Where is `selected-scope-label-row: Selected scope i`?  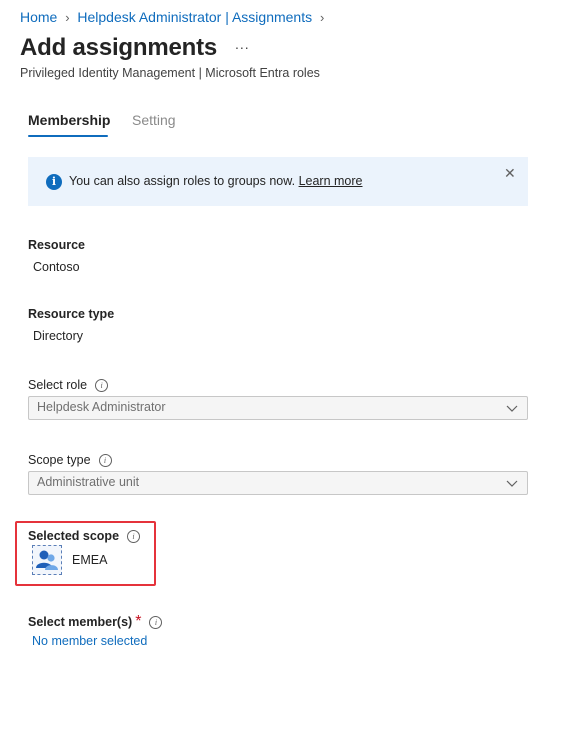 selected-scope-label-row: Selected scope i is located at coordinates (84, 536).